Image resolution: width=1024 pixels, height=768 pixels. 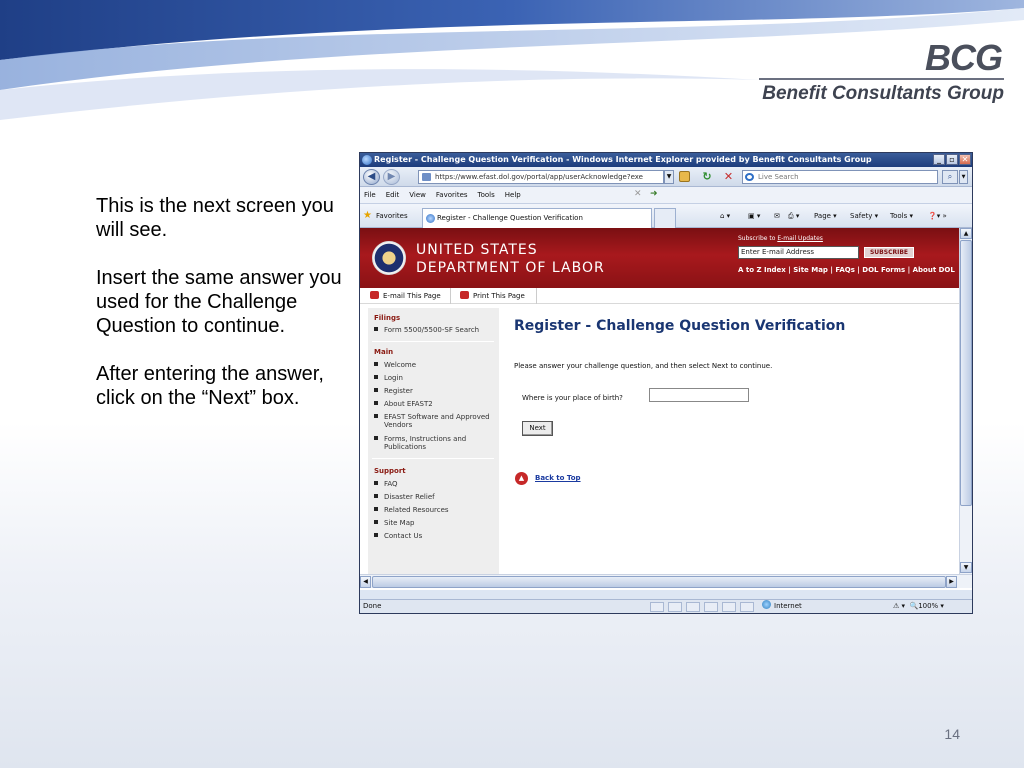 I want to click on agency-line-2: DEPARTMENT OF LABOR, so click(x=510, y=268).